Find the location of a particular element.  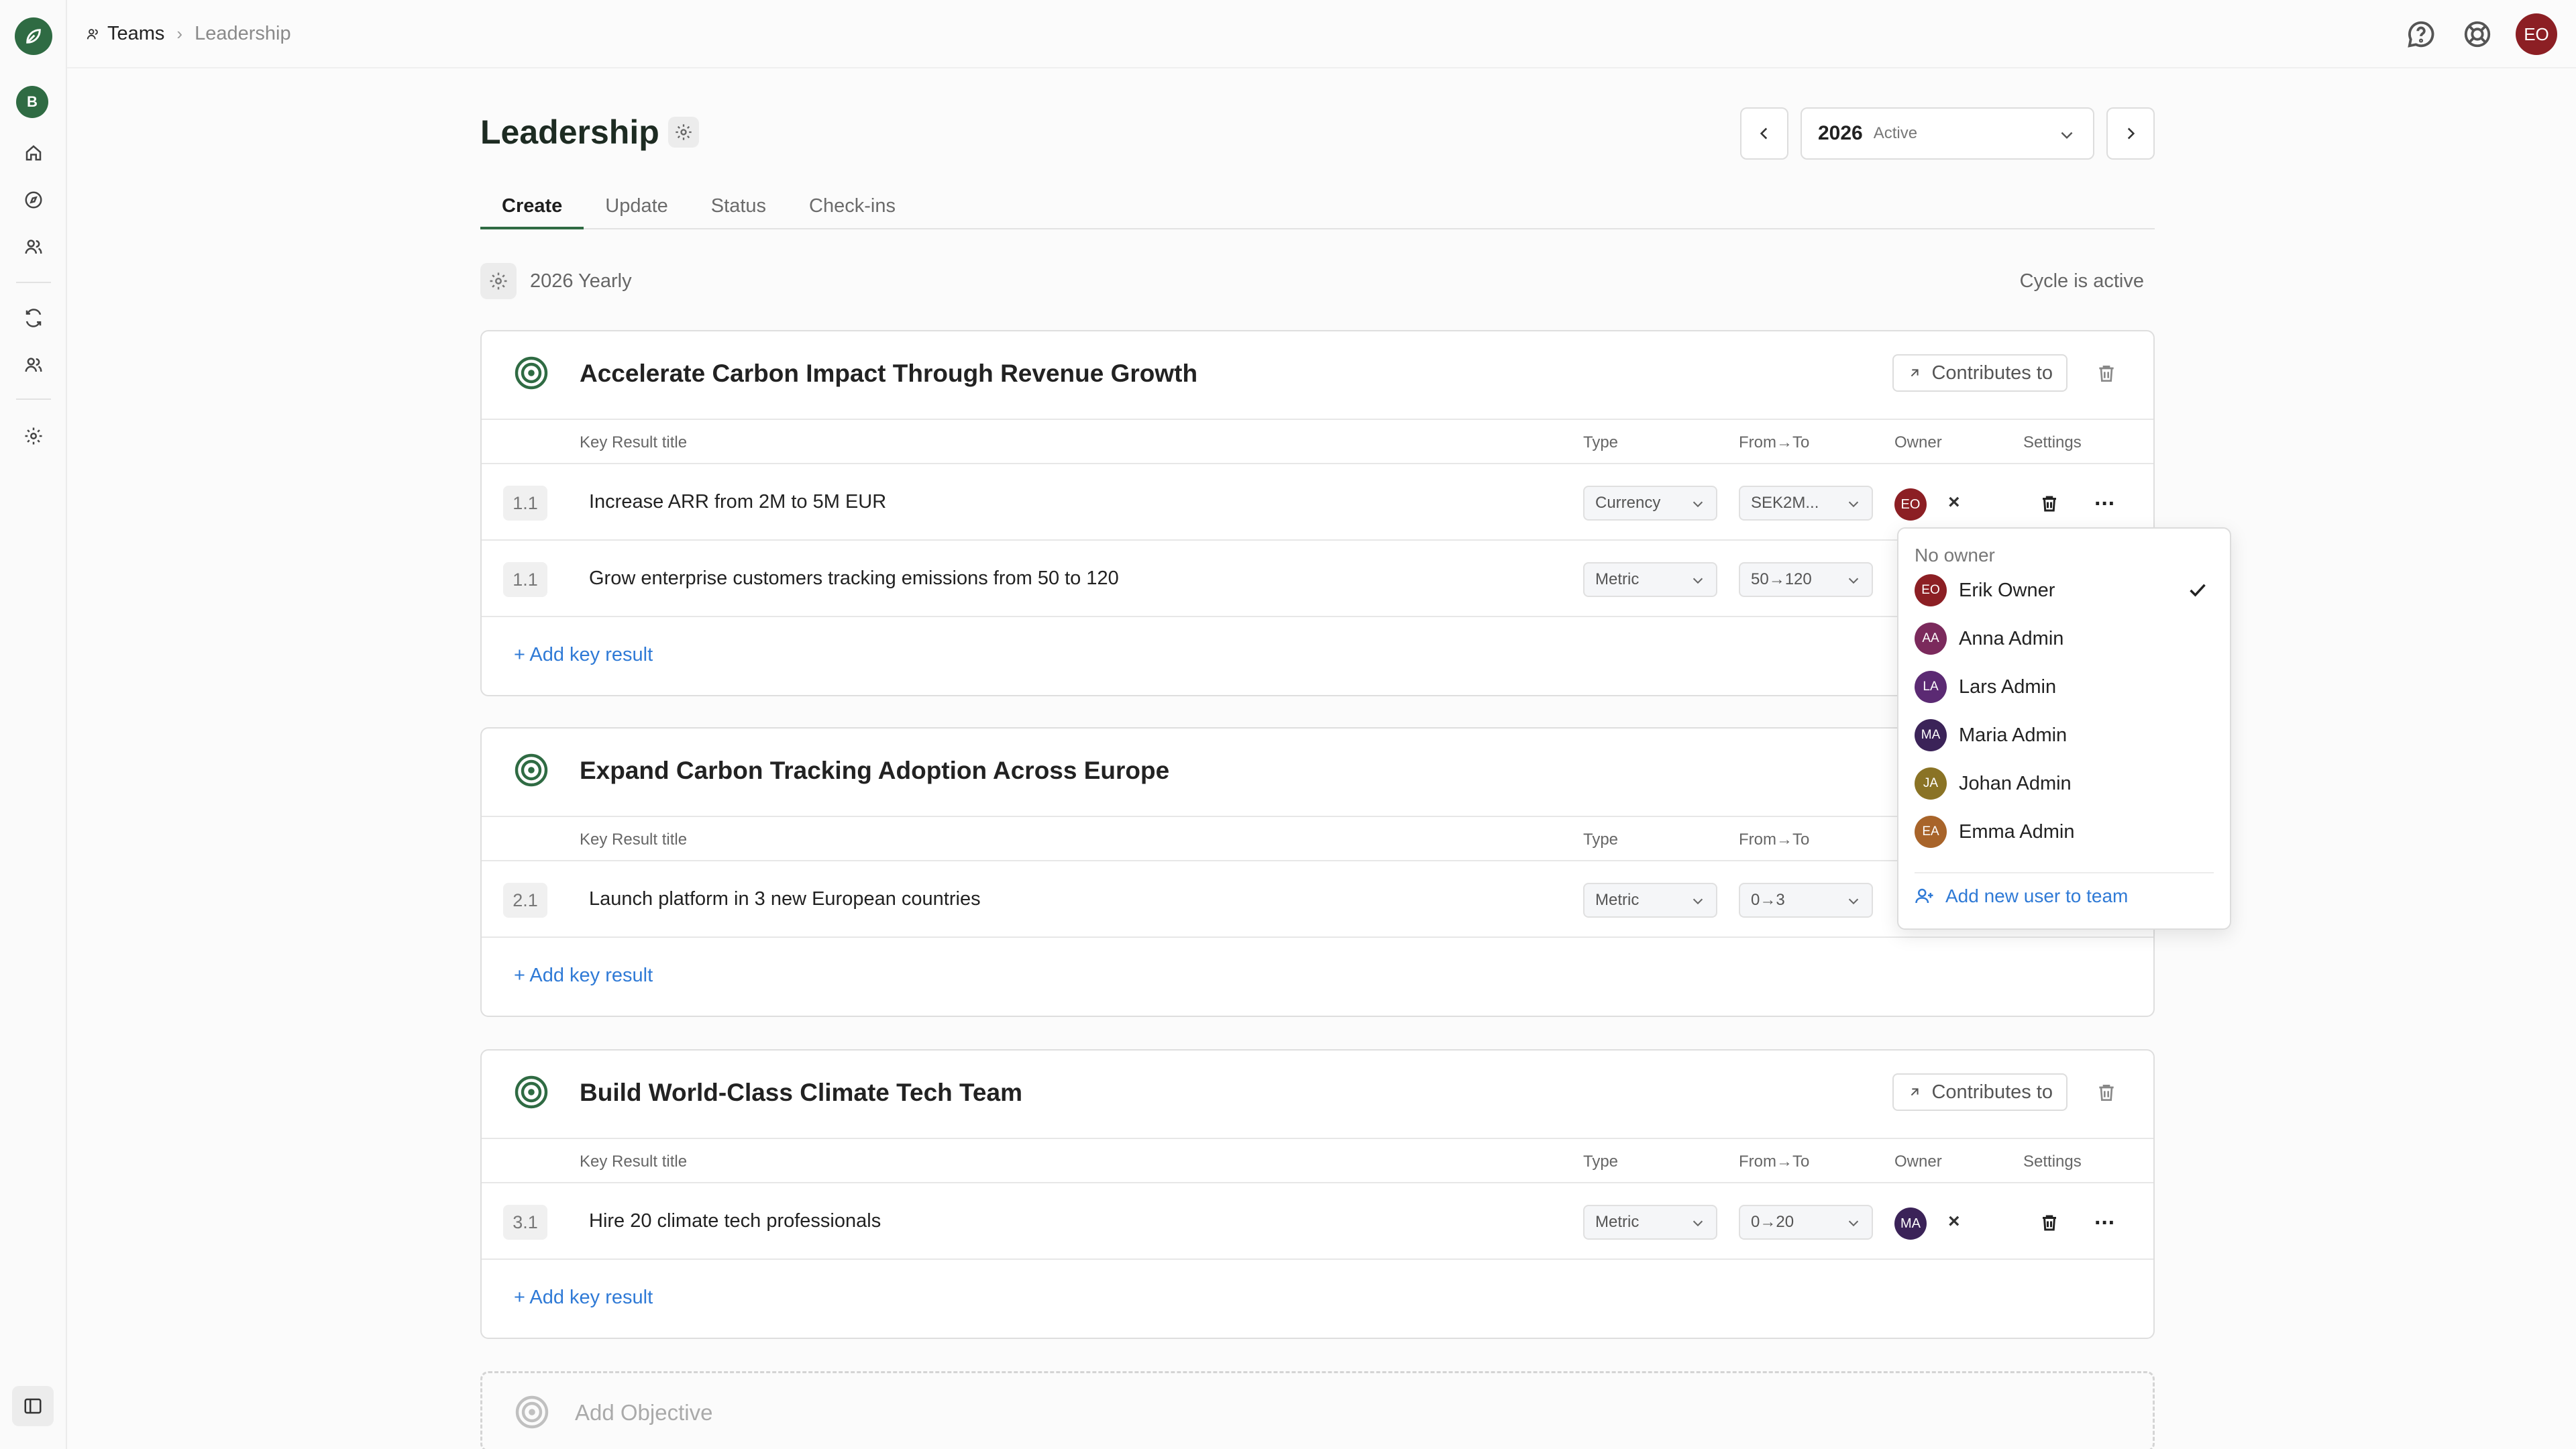

range-value: 50→120 is located at coordinates (1781, 579).